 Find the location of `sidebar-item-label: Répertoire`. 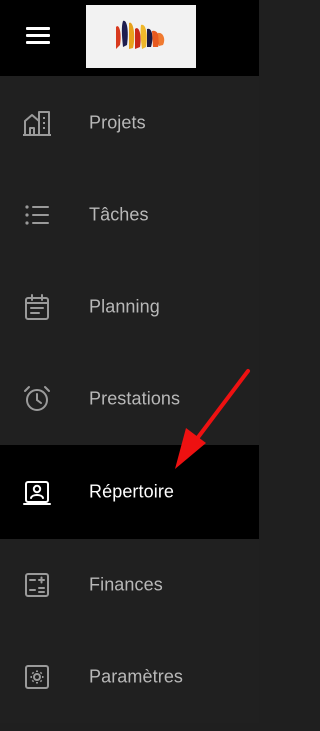

sidebar-item-label: Répertoire is located at coordinates (132, 491).